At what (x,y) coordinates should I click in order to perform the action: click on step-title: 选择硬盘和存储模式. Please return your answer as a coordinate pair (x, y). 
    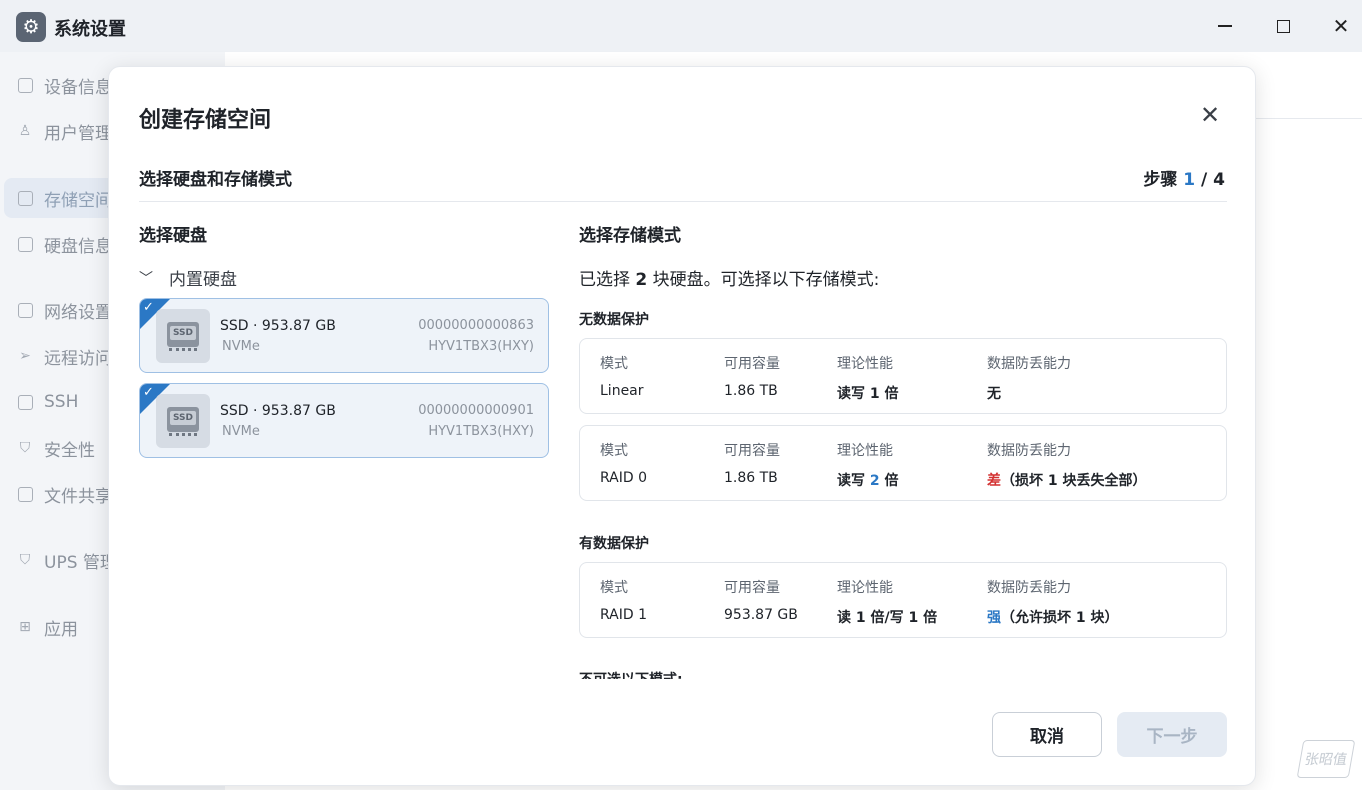
    Looking at the image, I should click on (215, 180).